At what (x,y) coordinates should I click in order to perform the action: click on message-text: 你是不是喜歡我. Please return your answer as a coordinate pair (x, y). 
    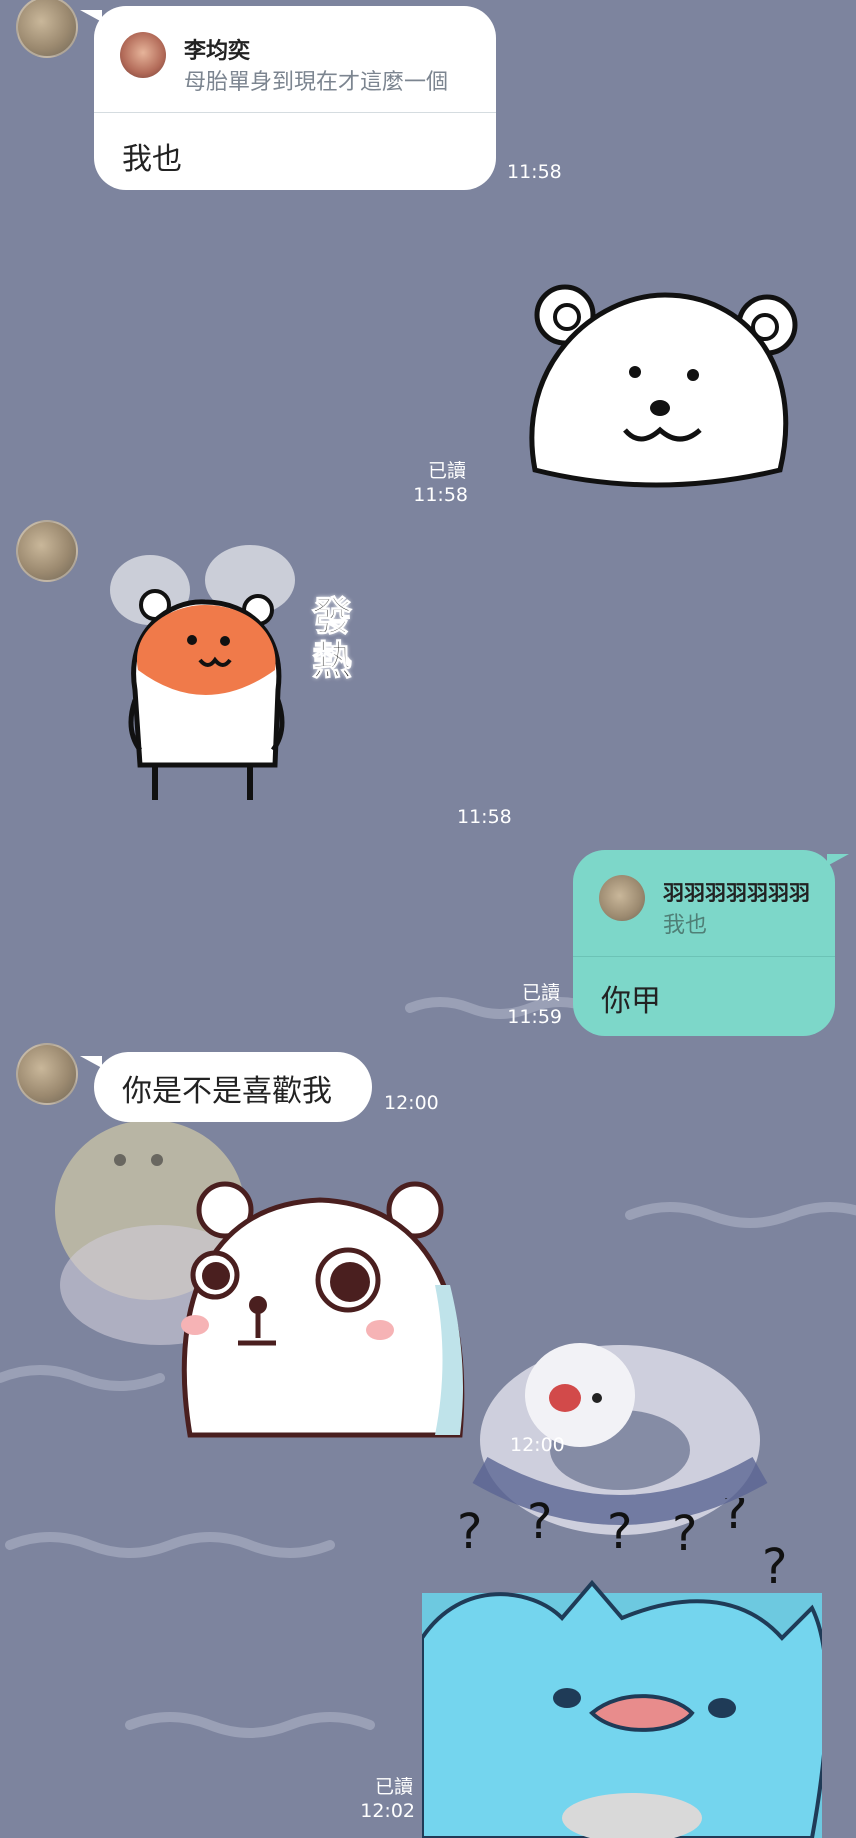
    Looking at the image, I should click on (227, 1091).